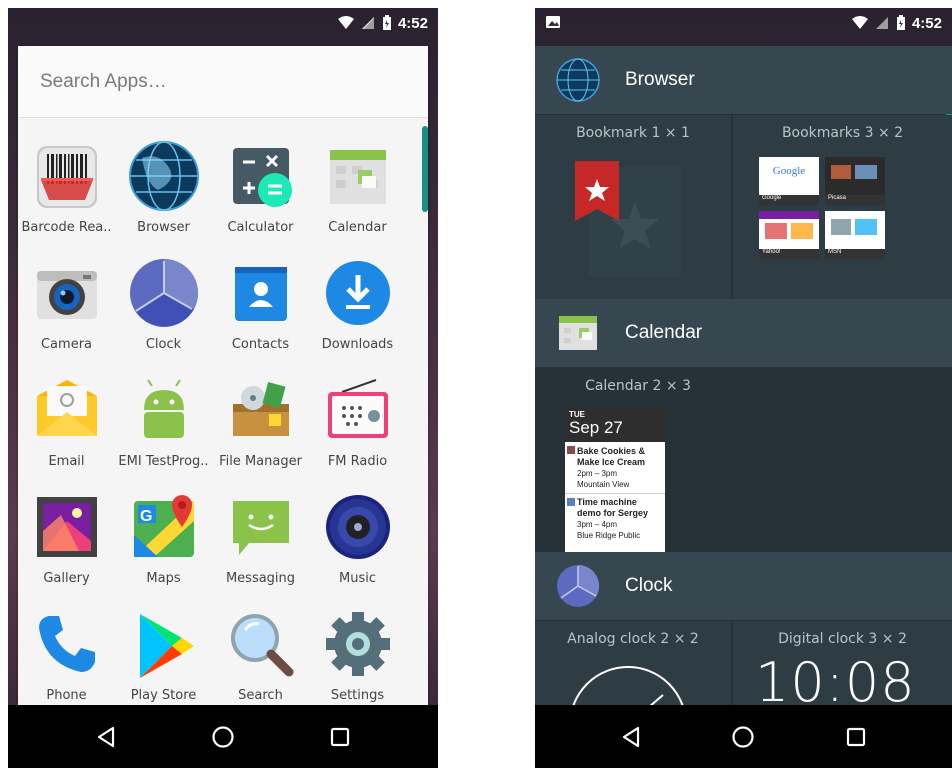  What do you see at coordinates (835, 678) in the screenshot?
I see `digital-clock-time: 10:08` at bounding box center [835, 678].